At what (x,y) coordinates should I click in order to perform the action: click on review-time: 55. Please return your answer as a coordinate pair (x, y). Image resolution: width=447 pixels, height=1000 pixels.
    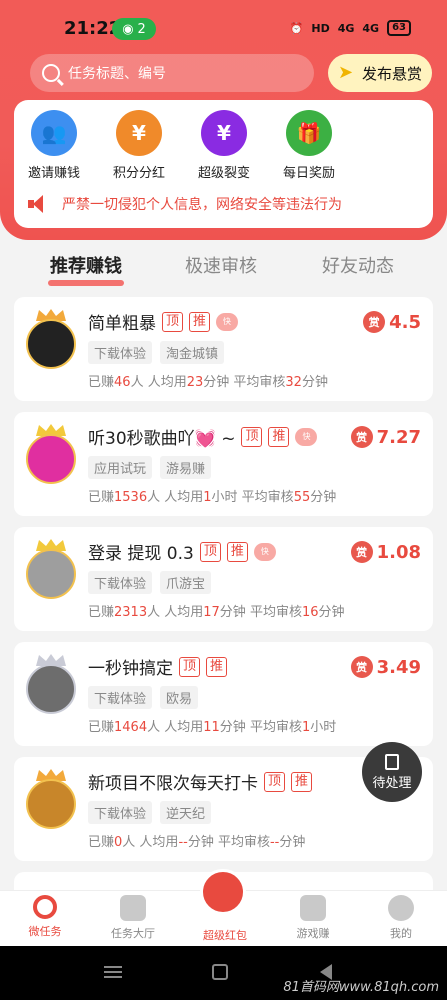
    Looking at the image, I should click on (302, 497).